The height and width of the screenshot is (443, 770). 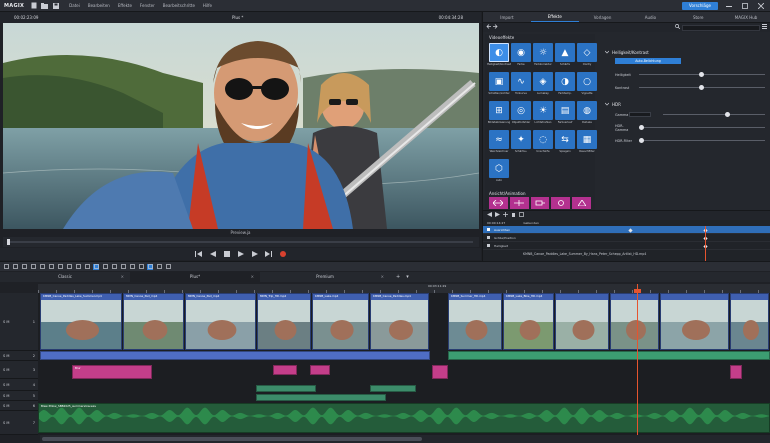 What do you see at coordinates (6, 267) in the screenshot?
I see `undo-icon` at bounding box center [6, 267].